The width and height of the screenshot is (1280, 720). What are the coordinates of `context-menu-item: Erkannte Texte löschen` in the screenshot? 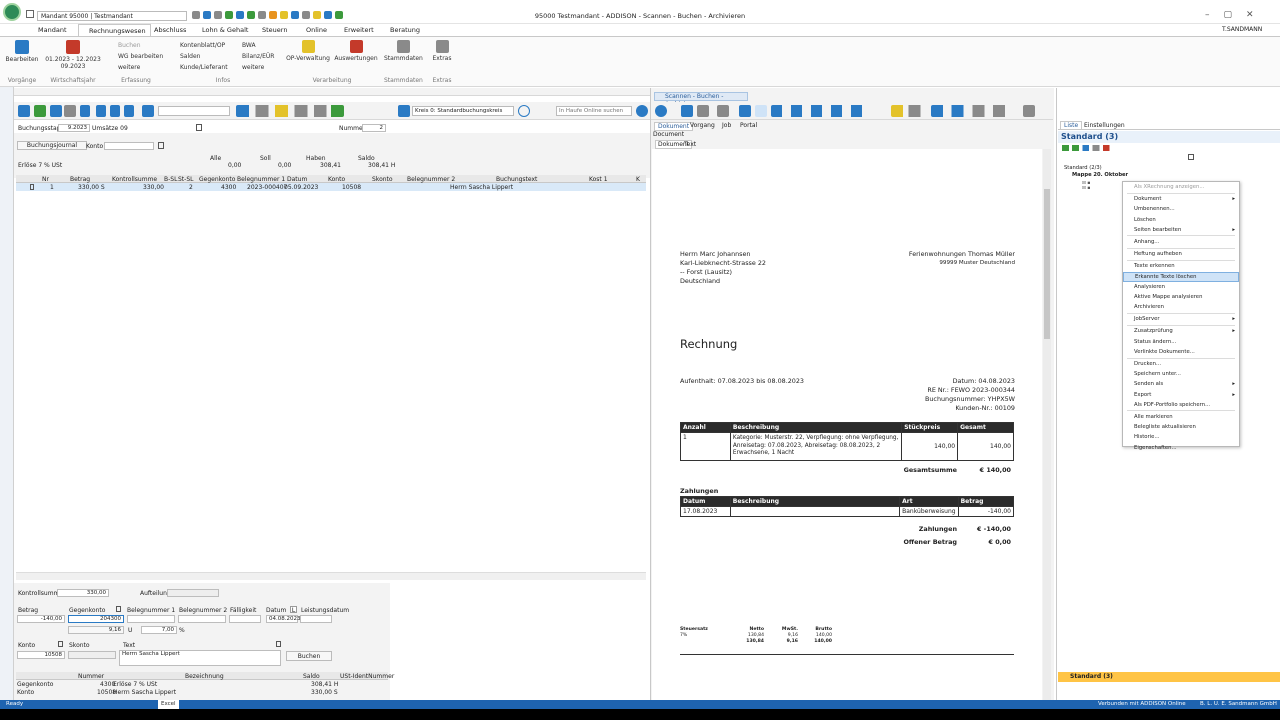 It's located at (1181, 276).